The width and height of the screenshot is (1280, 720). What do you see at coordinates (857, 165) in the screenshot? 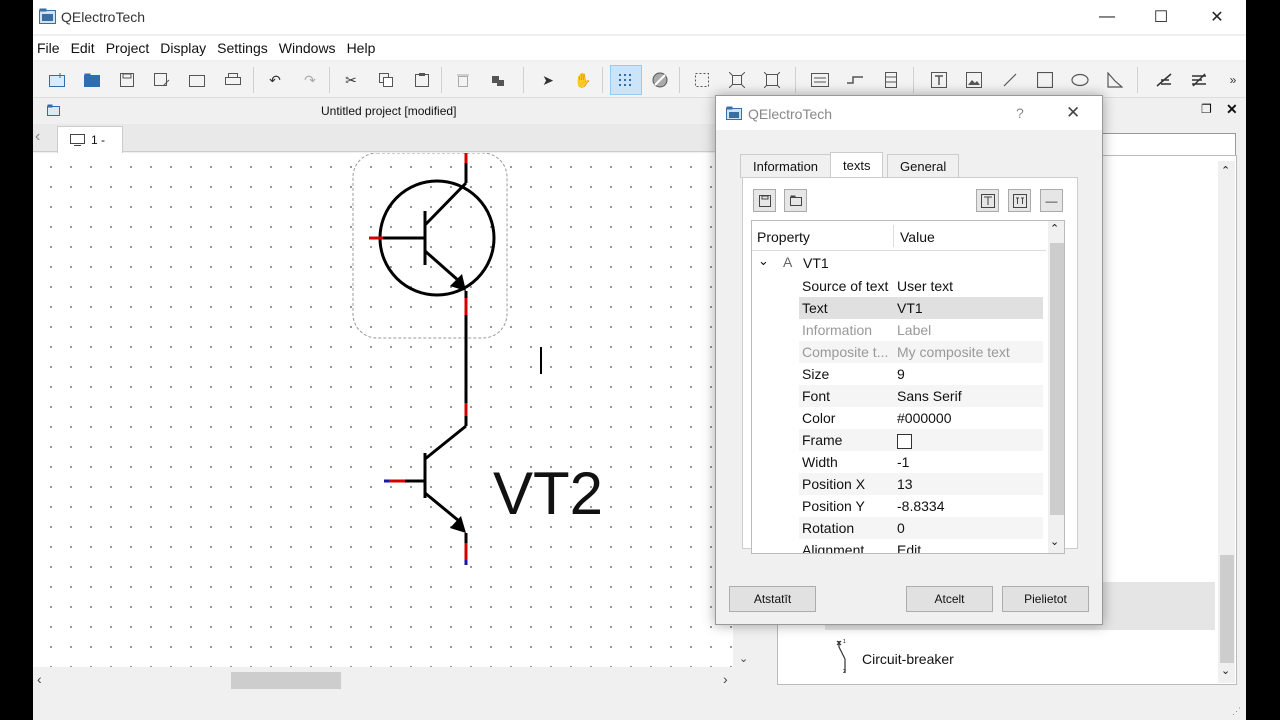
I see `tab-texts: texts` at bounding box center [857, 165].